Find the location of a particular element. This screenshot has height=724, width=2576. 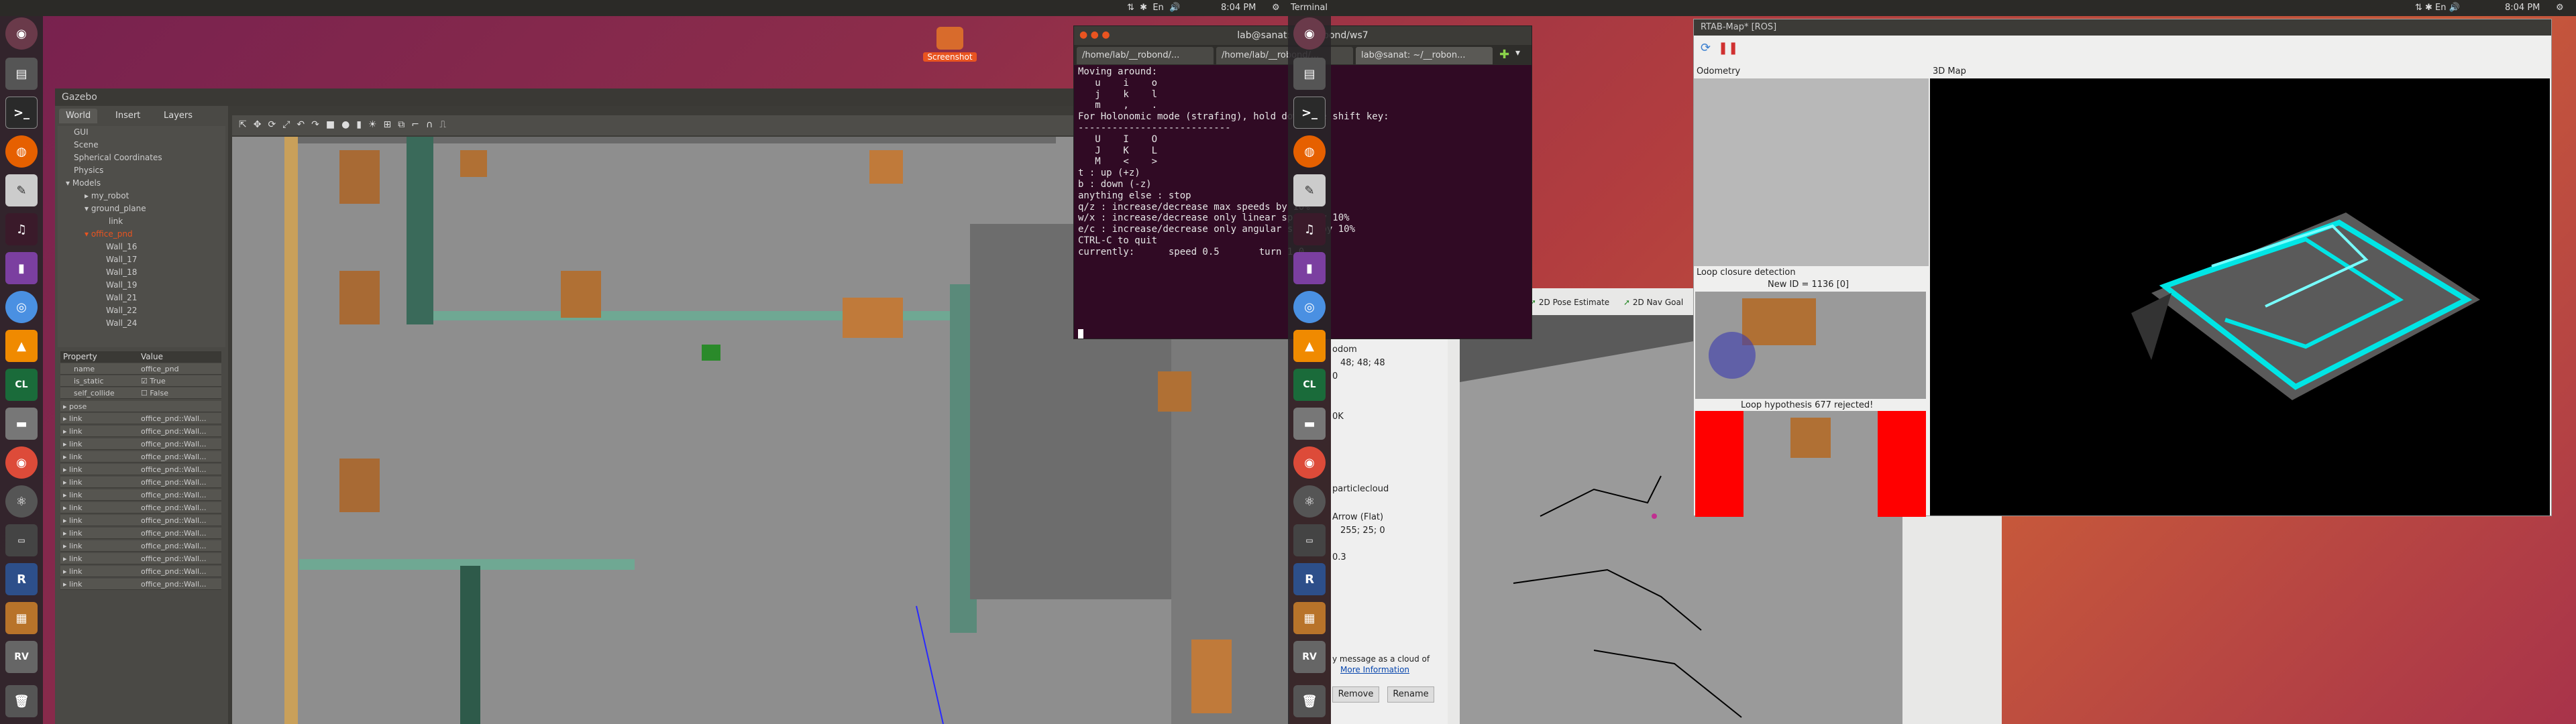

tree-item: link is located at coordinates (116, 221).